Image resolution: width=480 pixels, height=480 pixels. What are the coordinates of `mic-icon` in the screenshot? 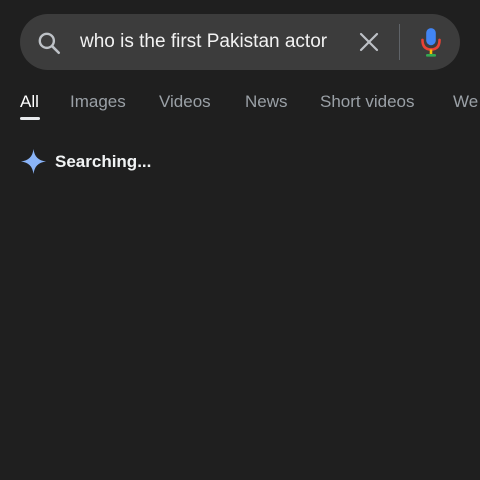 It's located at (431, 42).